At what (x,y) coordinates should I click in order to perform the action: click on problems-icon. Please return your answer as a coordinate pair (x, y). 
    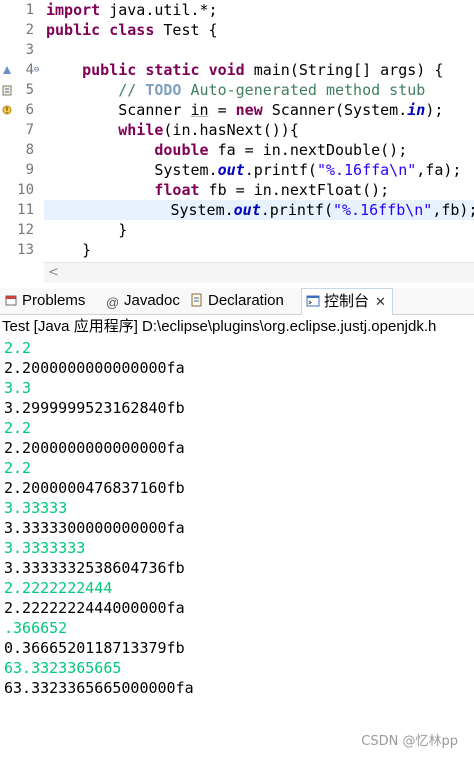
    Looking at the image, I should click on (11, 300).